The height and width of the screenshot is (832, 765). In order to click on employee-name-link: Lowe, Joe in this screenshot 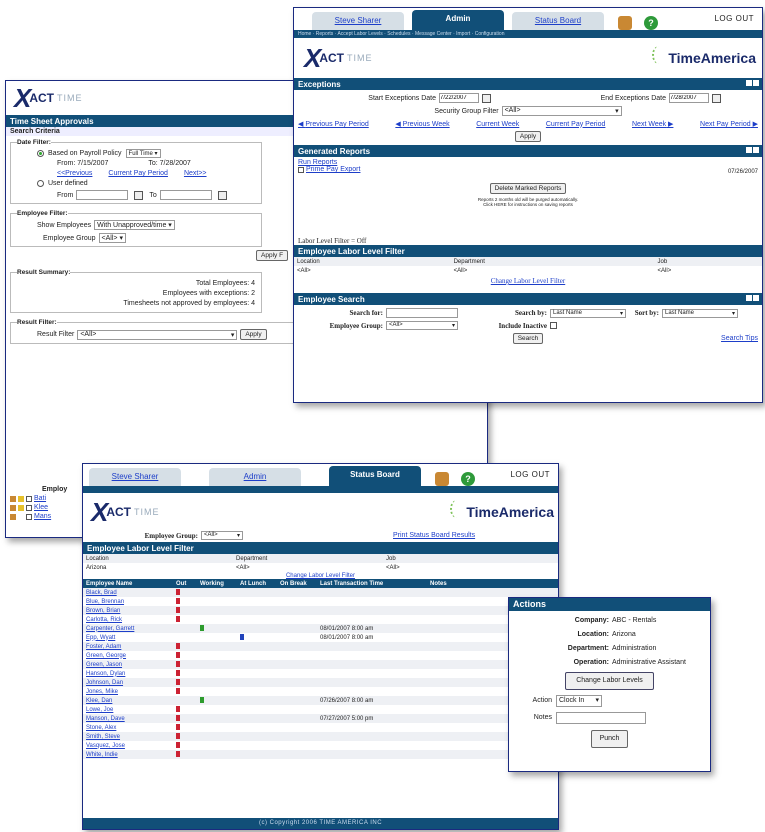, I will do `click(128, 709)`.